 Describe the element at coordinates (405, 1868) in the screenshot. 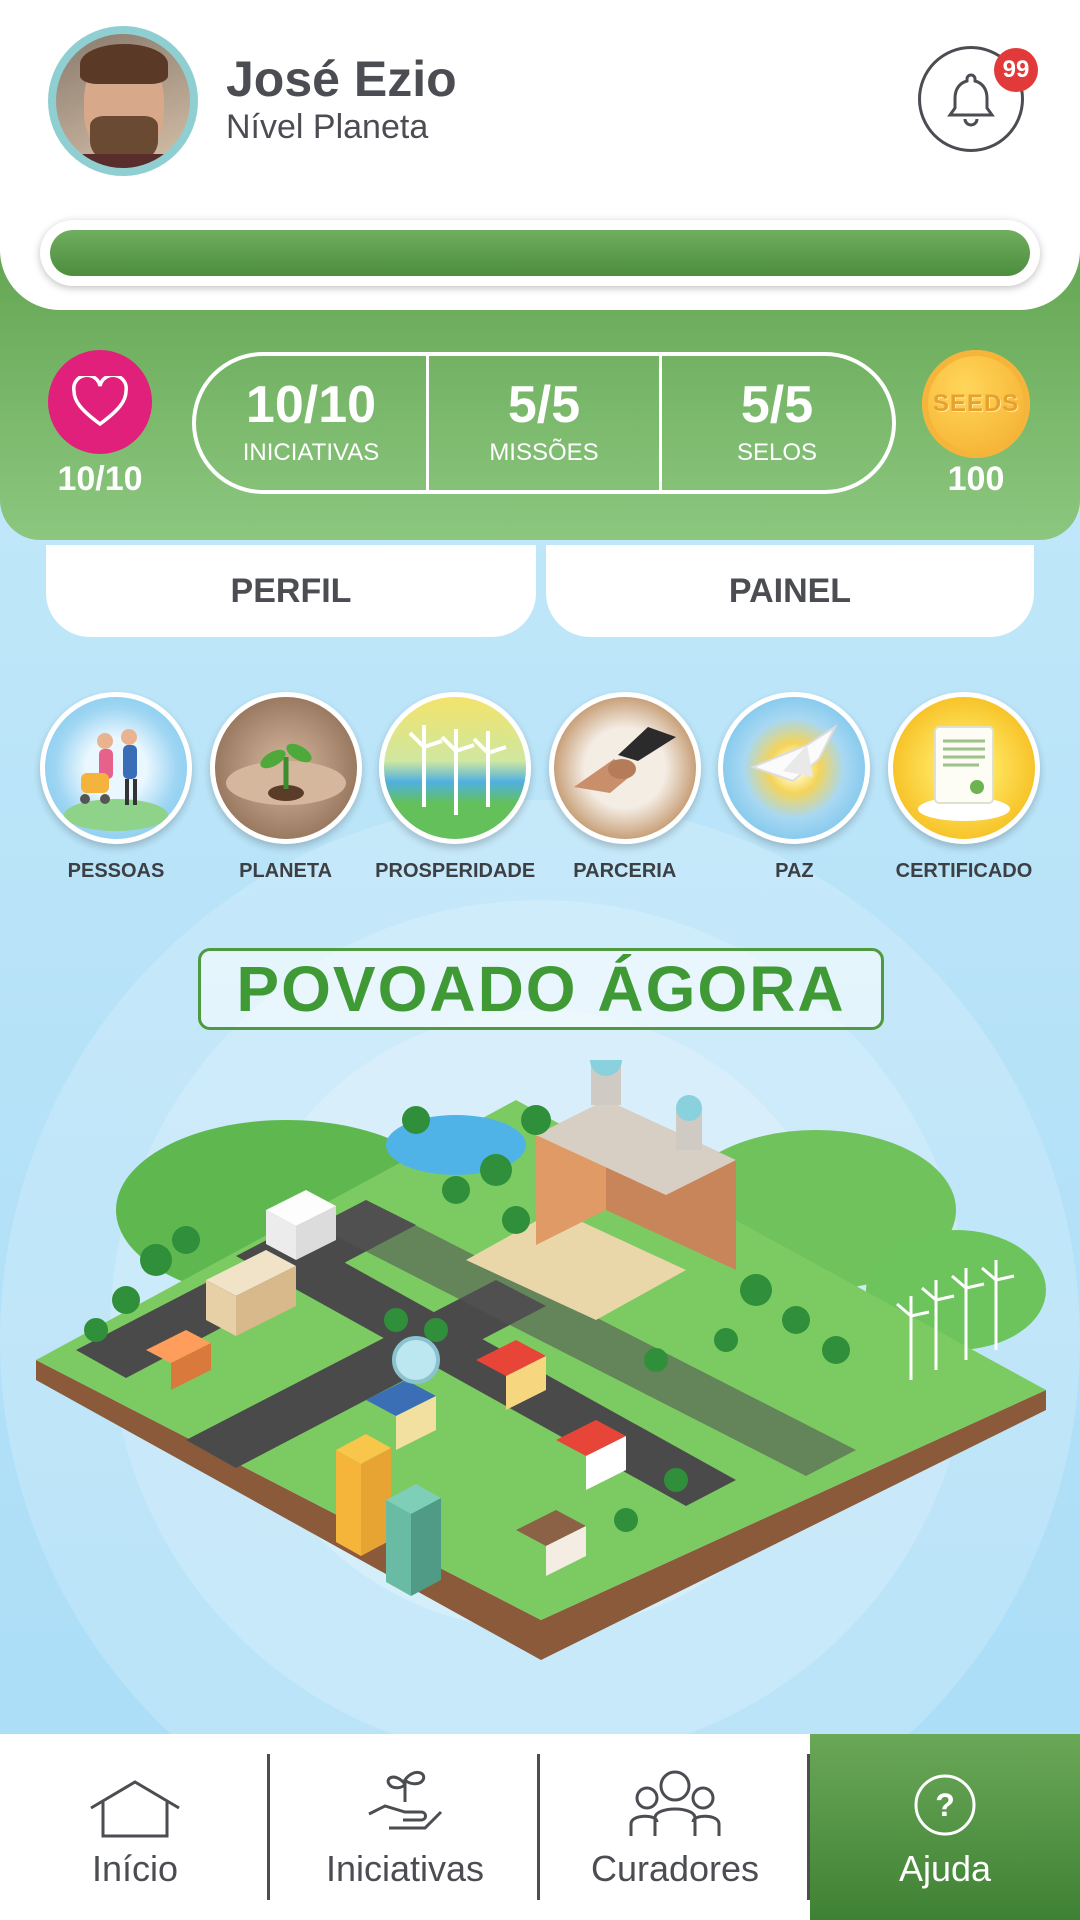

I see `nav-label: Iniciativas` at that location.